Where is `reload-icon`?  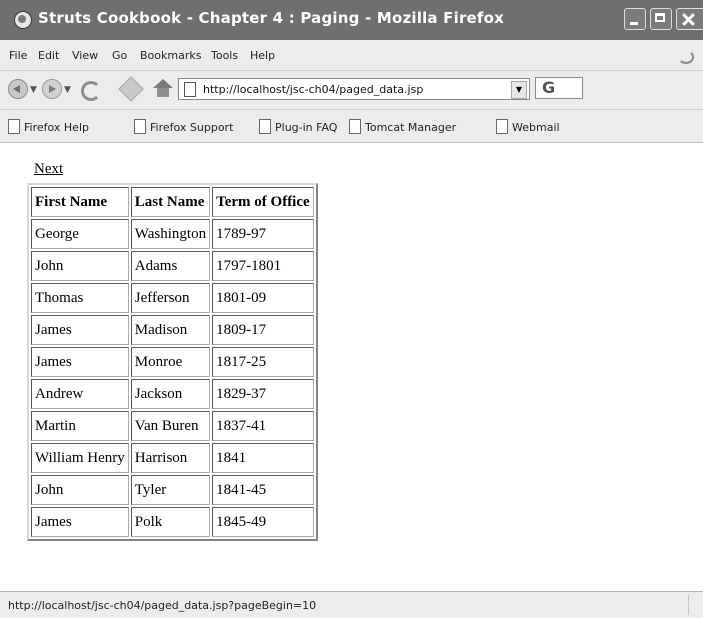
reload-icon is located at coordinates (91, 90).